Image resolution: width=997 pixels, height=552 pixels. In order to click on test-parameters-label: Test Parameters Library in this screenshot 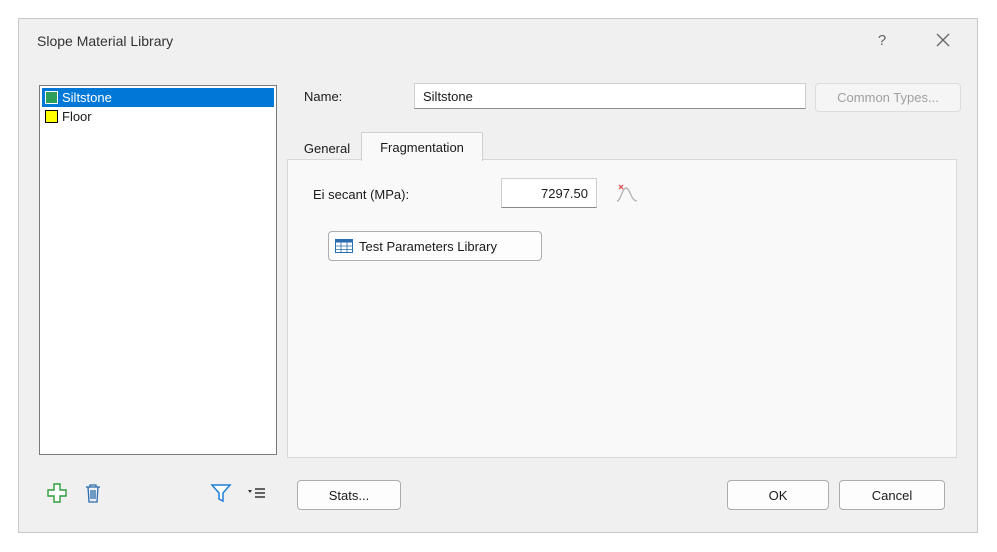, I will do `click(428, 246)`.